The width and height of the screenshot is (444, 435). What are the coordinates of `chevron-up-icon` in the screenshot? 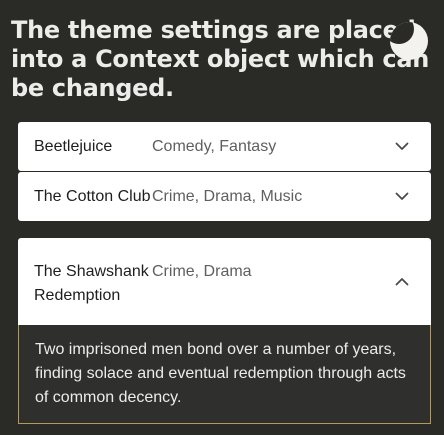 It's located at (402, 282).